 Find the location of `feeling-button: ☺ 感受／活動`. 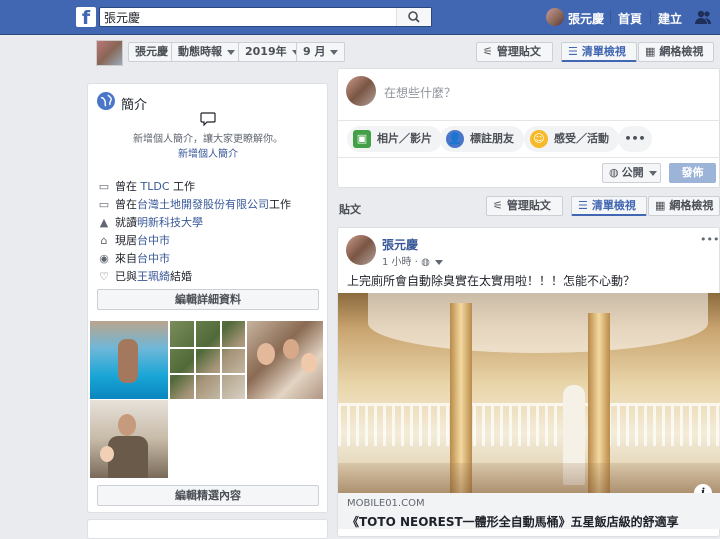

feeling-button: ☺ 感受／活動 is located at coordinates (571, 139).